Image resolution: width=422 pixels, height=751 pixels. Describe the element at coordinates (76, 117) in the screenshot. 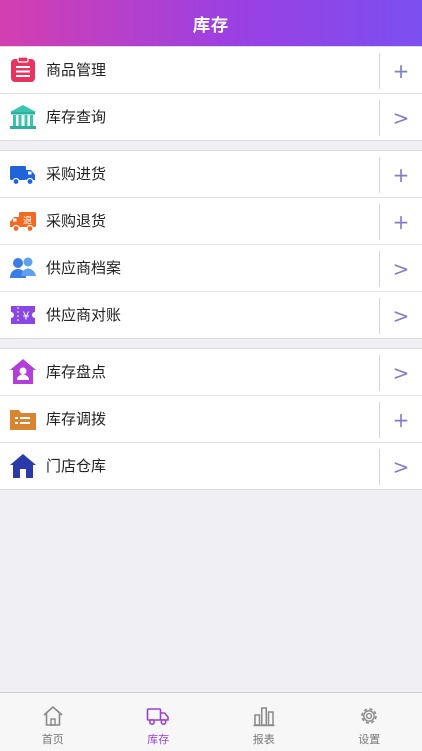

I see `menu-item-label: 库存查询` at that location.